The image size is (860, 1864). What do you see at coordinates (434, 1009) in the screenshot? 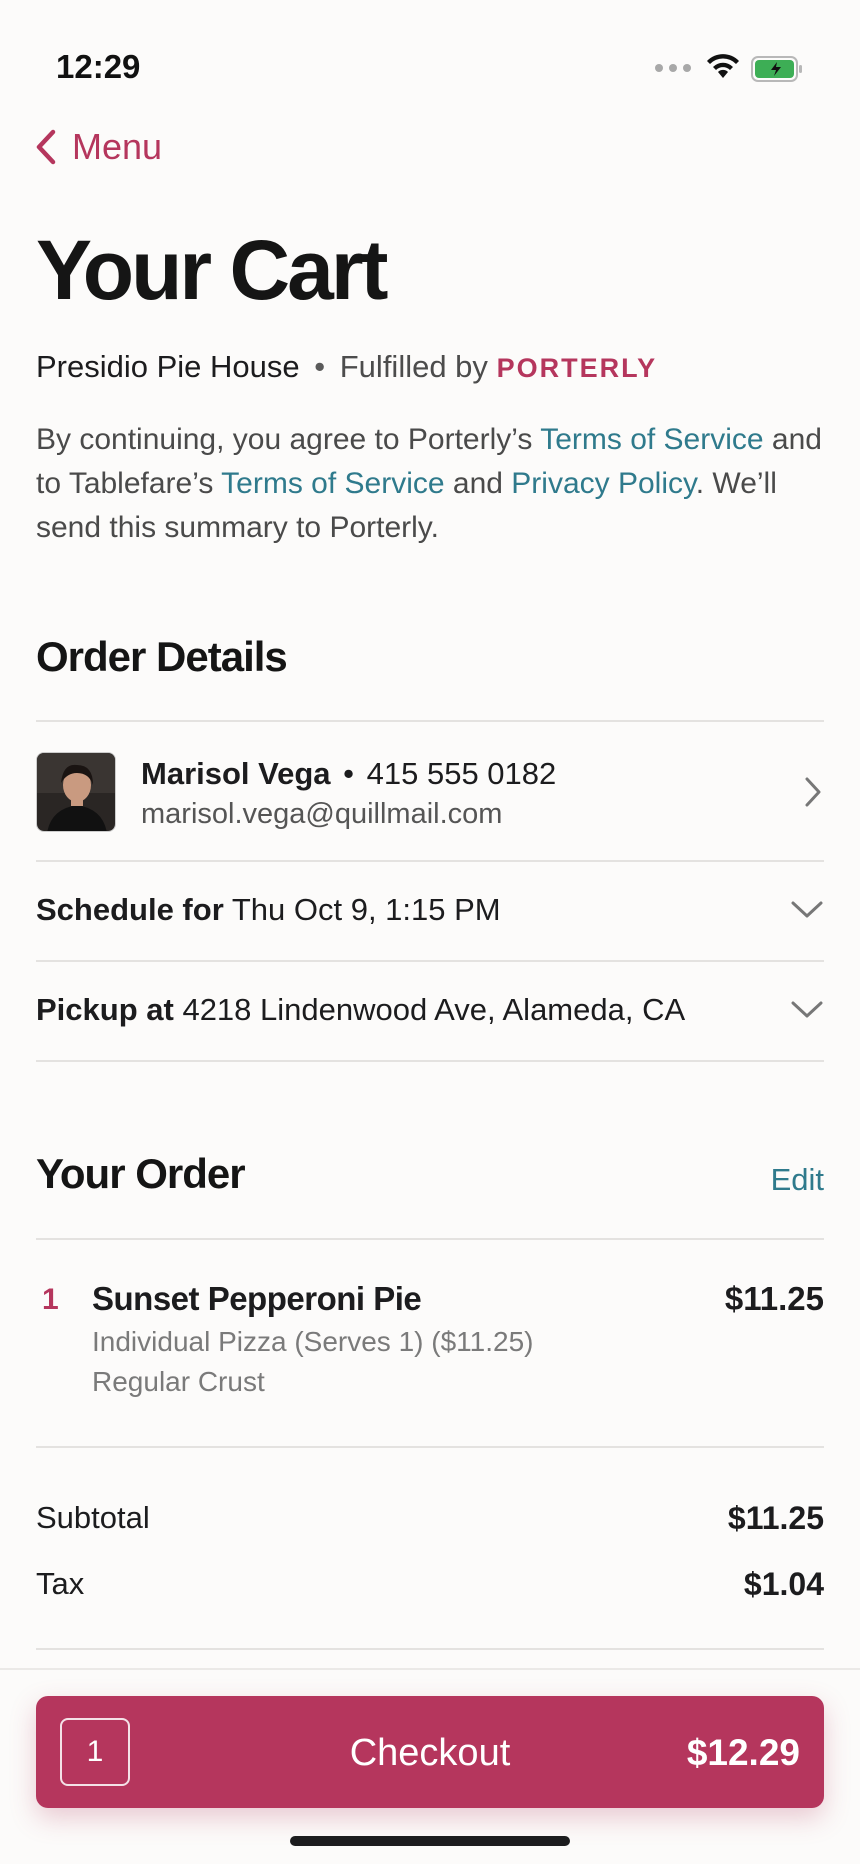
I see `pickup-address: 4218 Lindenwood Ave, Alameda, CA` at bounding box center [434, 1009].